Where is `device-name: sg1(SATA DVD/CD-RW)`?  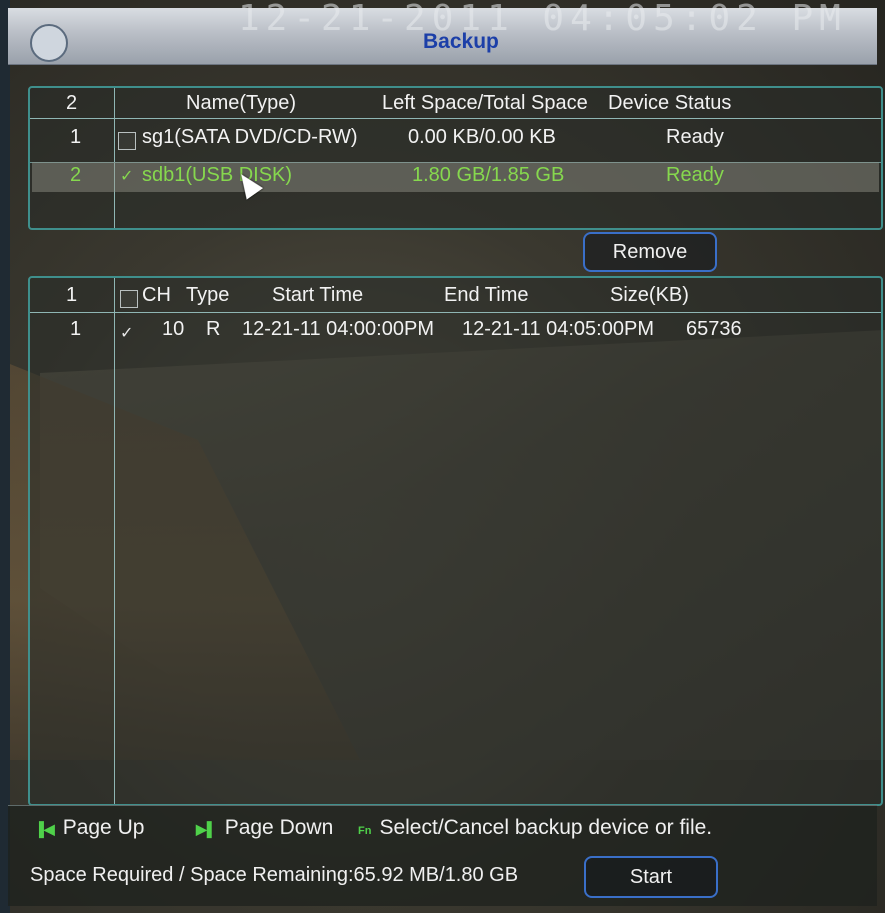 device-name: sg1(SATA DVD/CD-RW) is located at coordinates (250, 137).